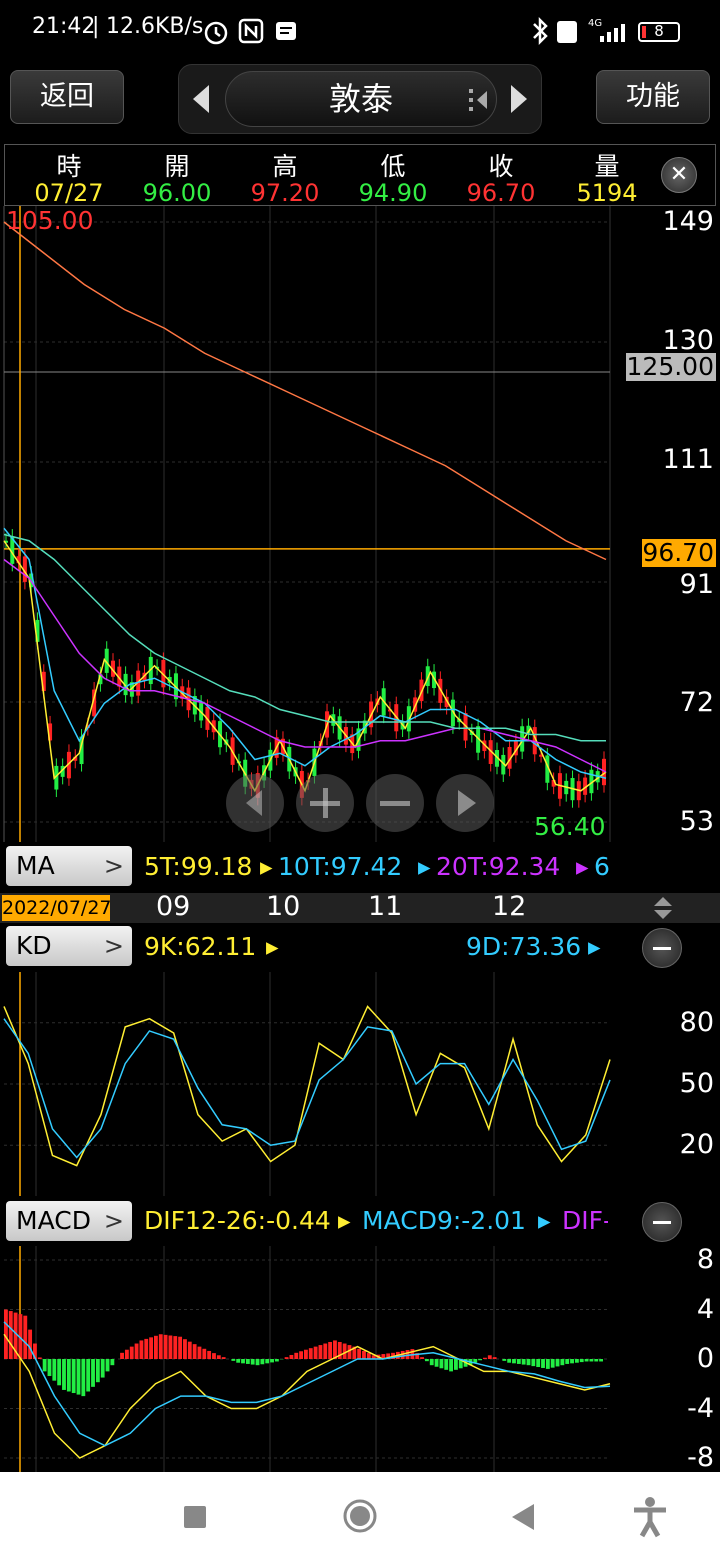 The image size is (720, 1560). What do you see at coordinates (679, 175) in the screenshot?
I see `close-icon: ✕` at bounding box center [679, 175].